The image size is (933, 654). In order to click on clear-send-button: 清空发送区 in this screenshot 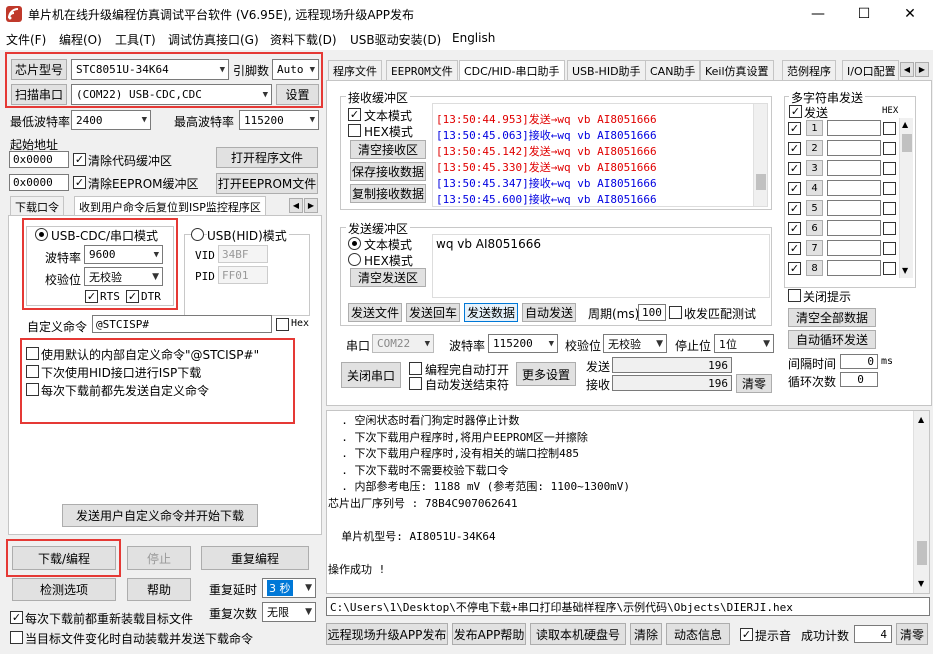, I will do `click(388, 277)`.